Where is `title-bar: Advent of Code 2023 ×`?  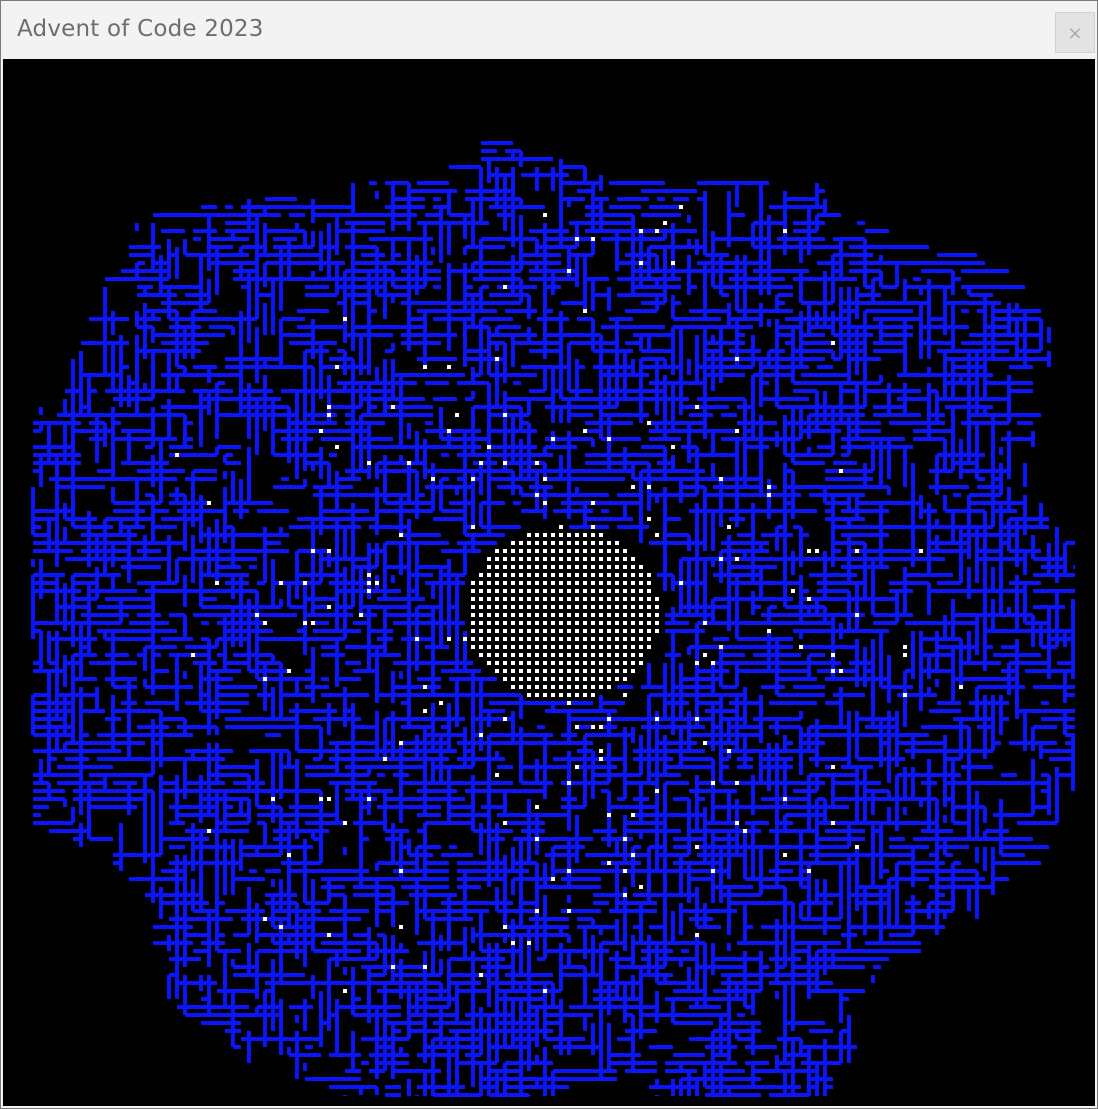 title-bar: Advent of Code 2023 × is located at coordinates (549, 29).